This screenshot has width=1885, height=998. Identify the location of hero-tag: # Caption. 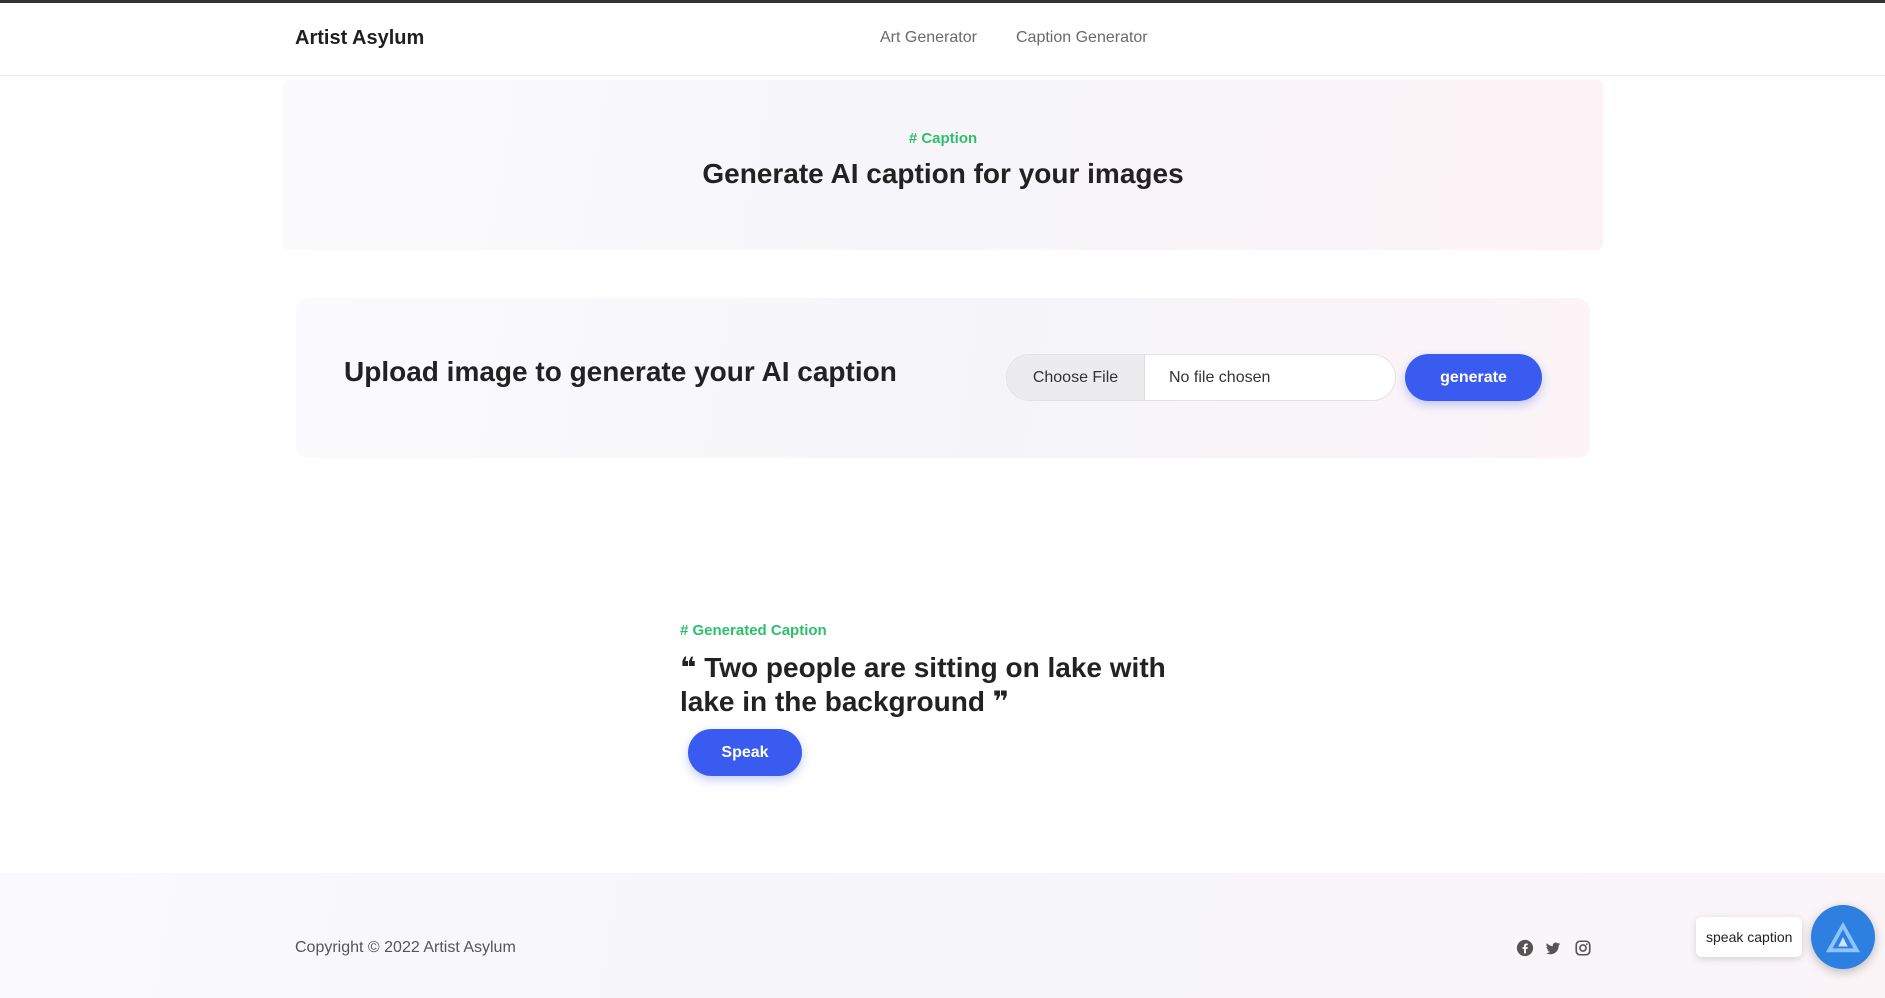
(943, 138).